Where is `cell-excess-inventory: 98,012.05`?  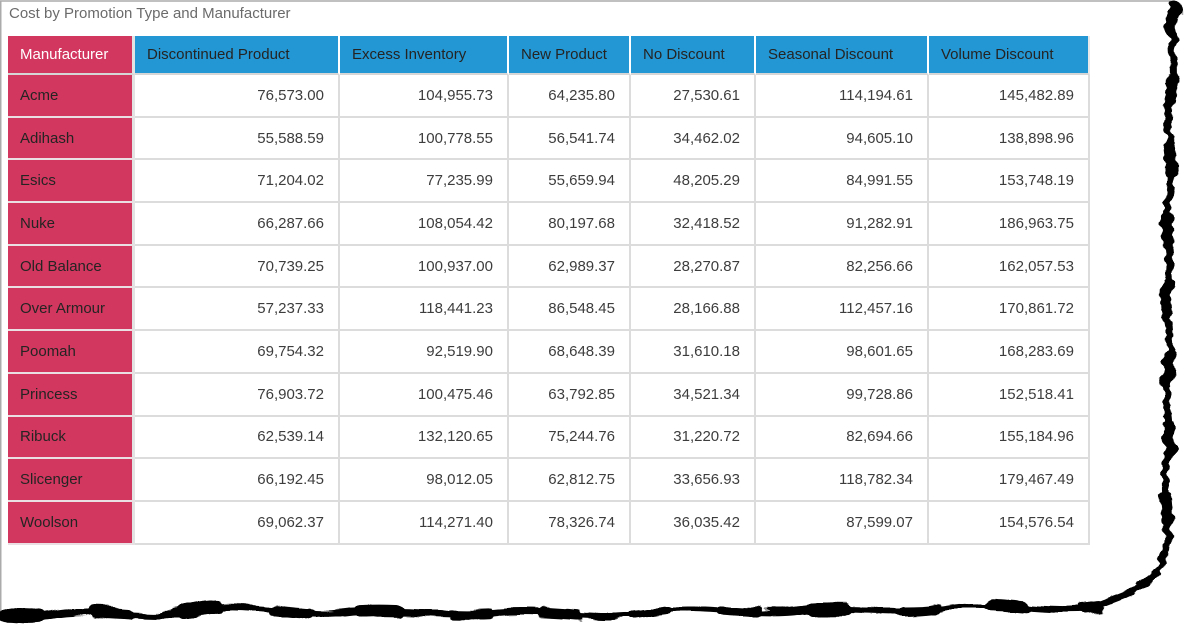 cell-excess-inventory: 98,012.05 is located at coordinates (424, 480).